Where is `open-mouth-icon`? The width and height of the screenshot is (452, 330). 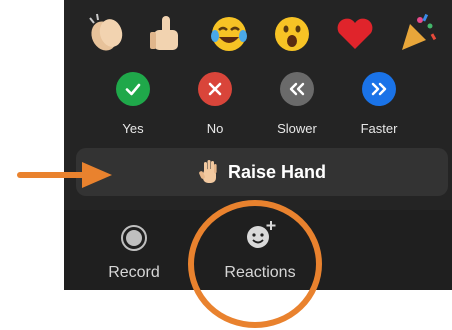 open-mouth-icon is located at coordinates (292, 33).